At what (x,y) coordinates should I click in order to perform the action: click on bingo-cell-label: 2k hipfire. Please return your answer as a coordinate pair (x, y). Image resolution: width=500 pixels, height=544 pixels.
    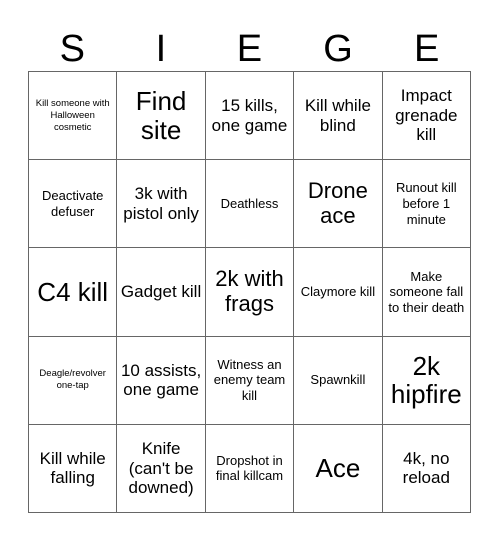
    Looking at the image, I should click on (426, 380).